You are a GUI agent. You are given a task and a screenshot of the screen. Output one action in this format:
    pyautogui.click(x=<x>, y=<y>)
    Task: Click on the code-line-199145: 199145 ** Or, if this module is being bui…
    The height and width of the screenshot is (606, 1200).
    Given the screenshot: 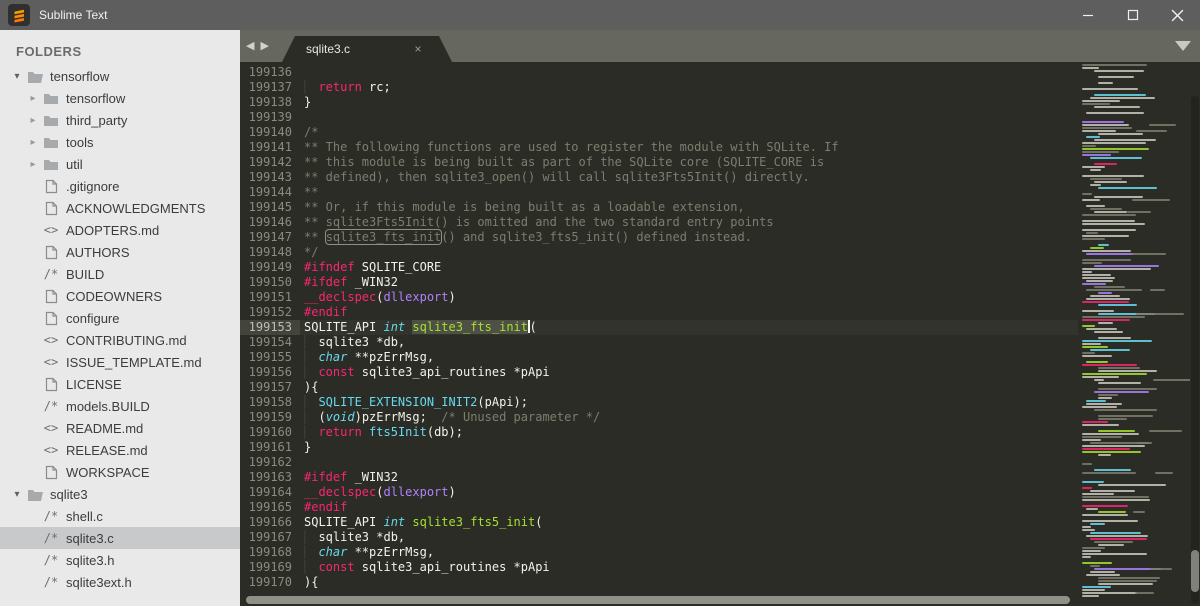 What is the action you would take?
    pyautogui.click(x=659, y=207)
    